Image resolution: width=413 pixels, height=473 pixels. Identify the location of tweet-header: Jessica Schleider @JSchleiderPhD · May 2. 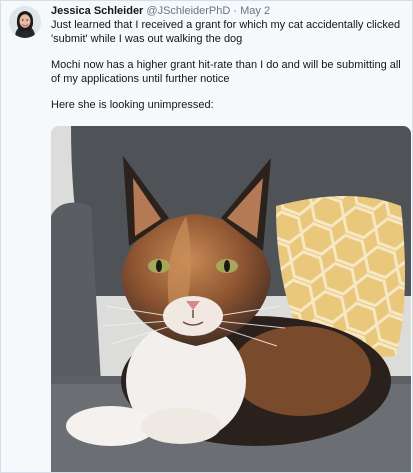
(160, 11).